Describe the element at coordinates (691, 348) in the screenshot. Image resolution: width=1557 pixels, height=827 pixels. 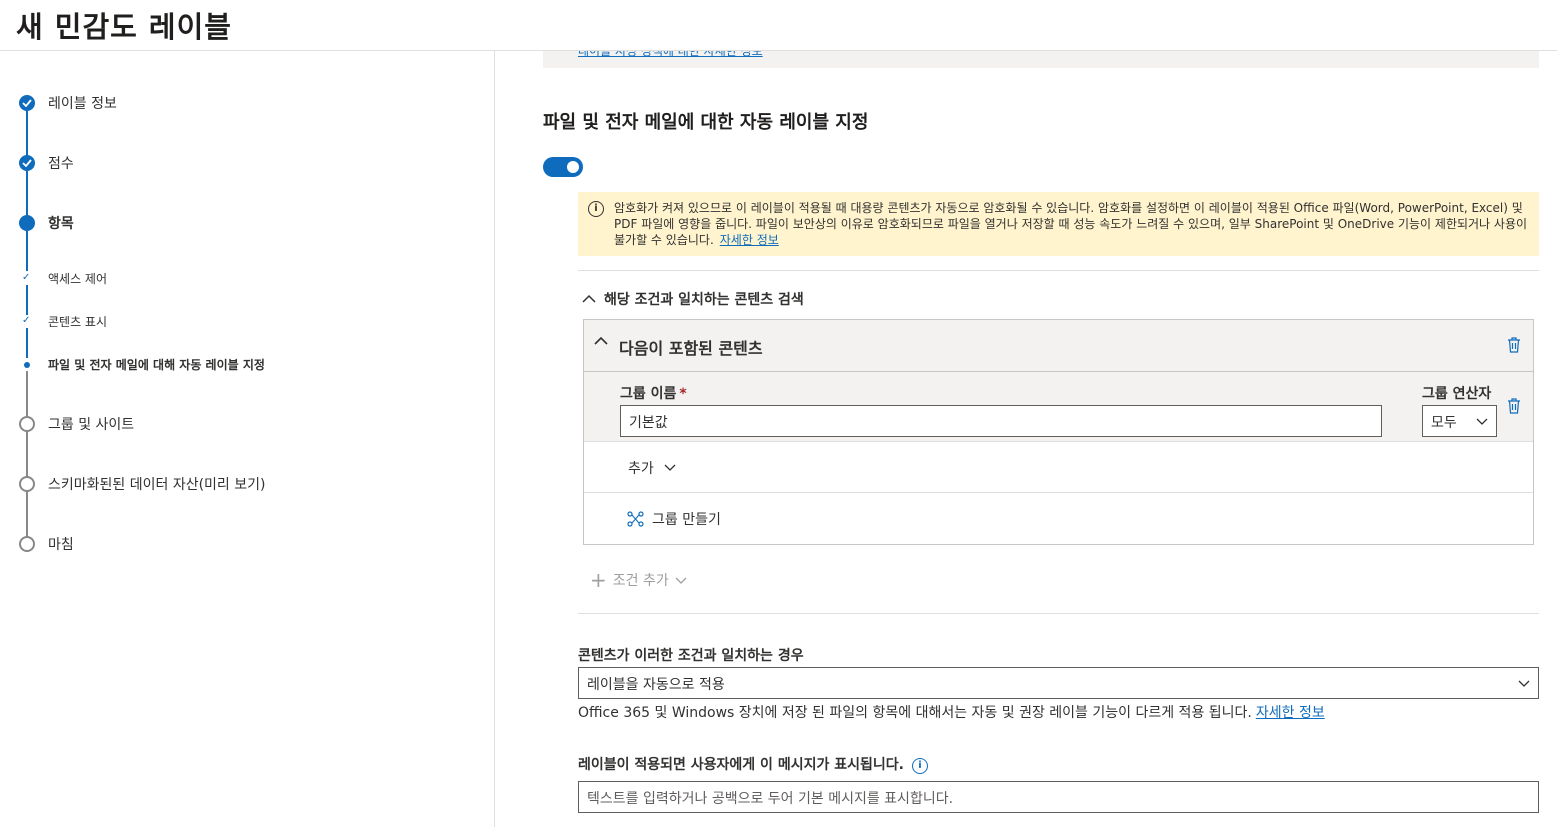
I see `condition-group-title: 다음이 포함된 콘텐츠` at that location.